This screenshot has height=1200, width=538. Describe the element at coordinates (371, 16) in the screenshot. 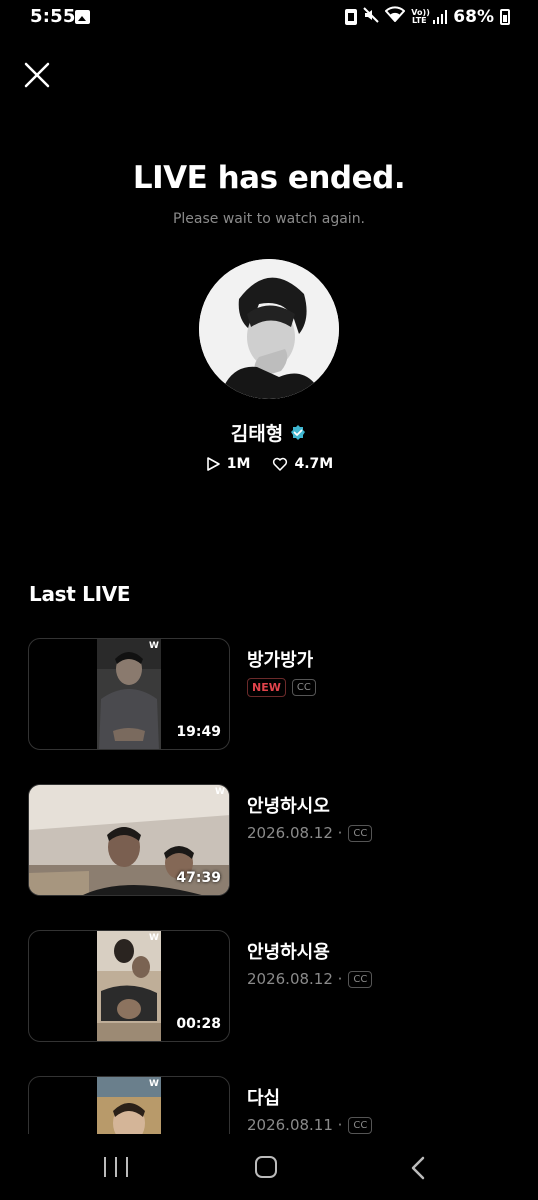

I see `mute-icon` at that location.